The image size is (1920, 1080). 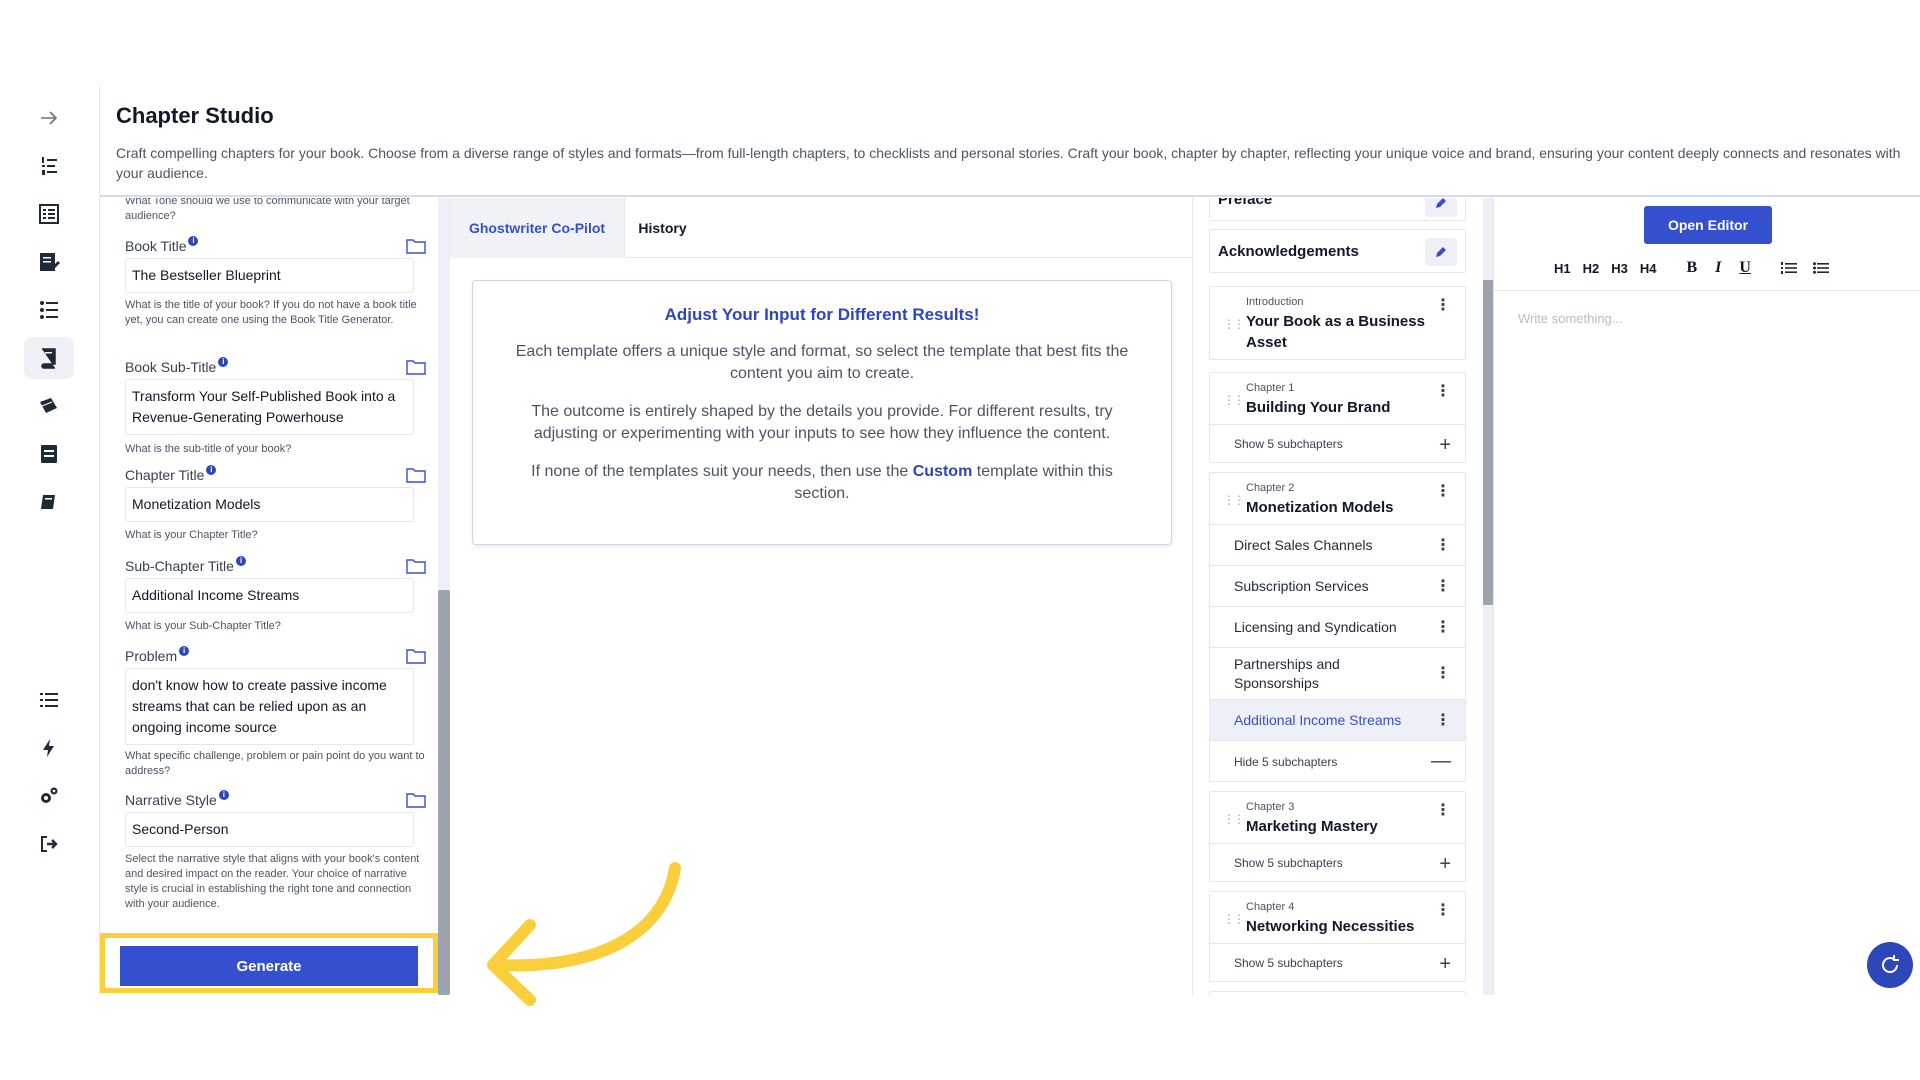 I want to click on refresh-icon, so click(x=1890, y=964).